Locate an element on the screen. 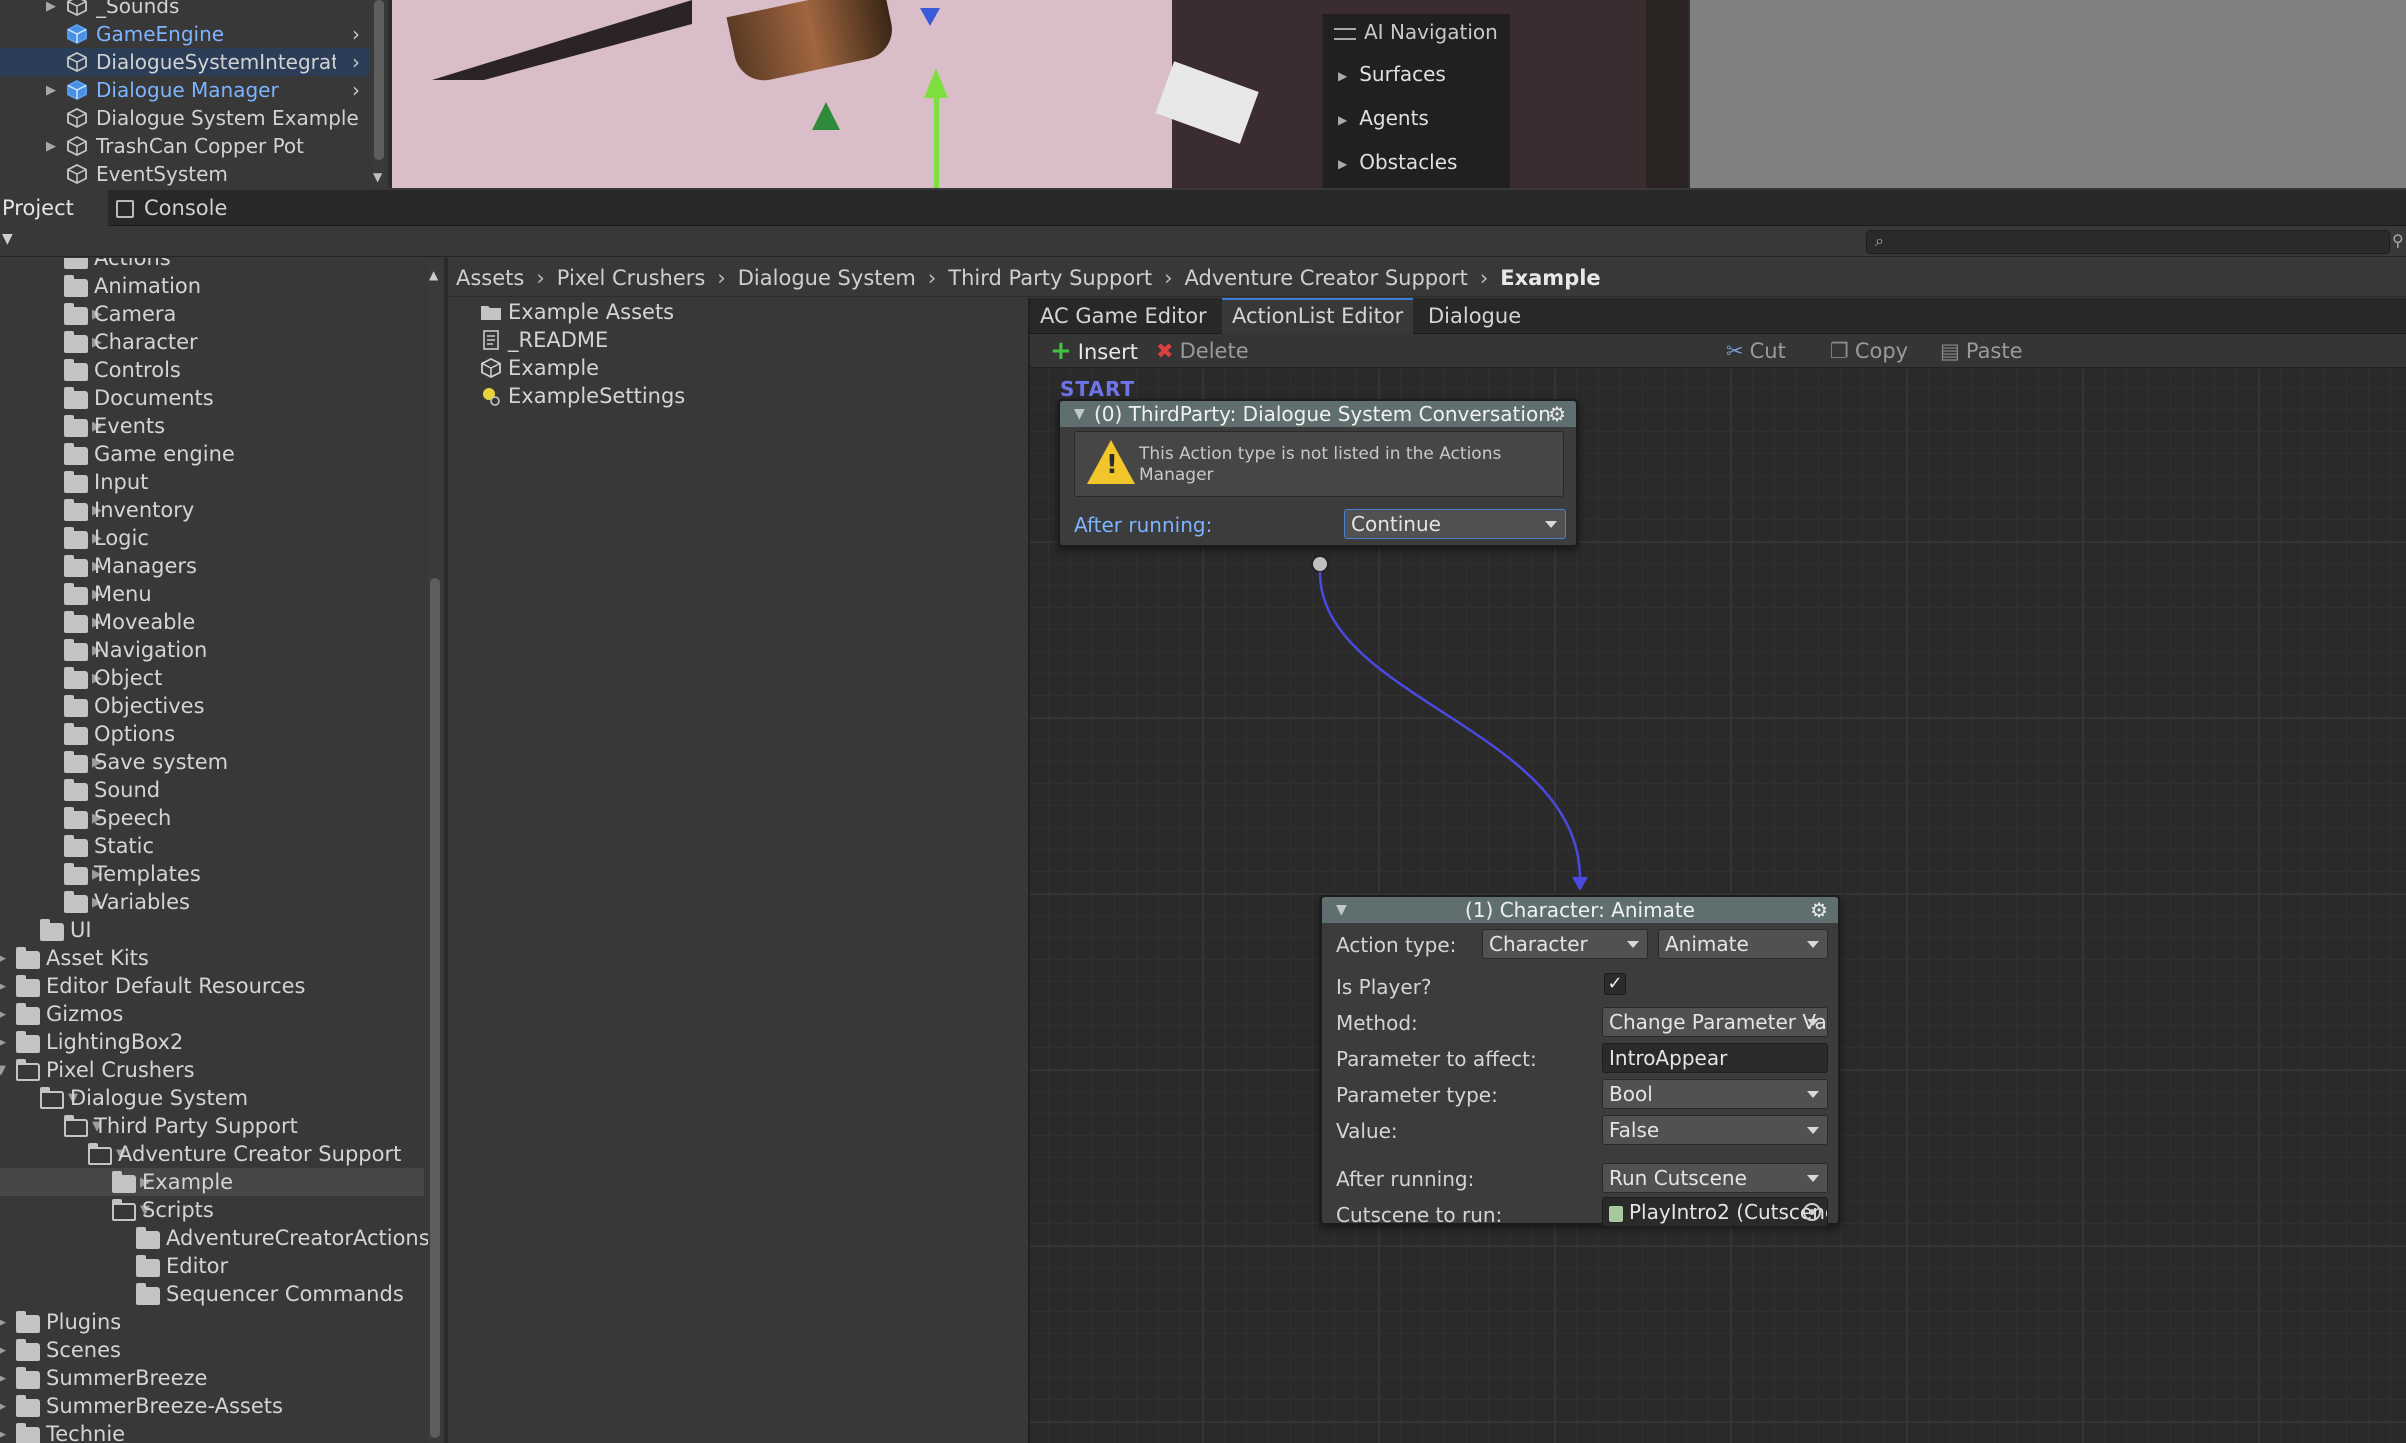  hierarchy-item: ▶ _Sounds is located at coordinates (185, 10).